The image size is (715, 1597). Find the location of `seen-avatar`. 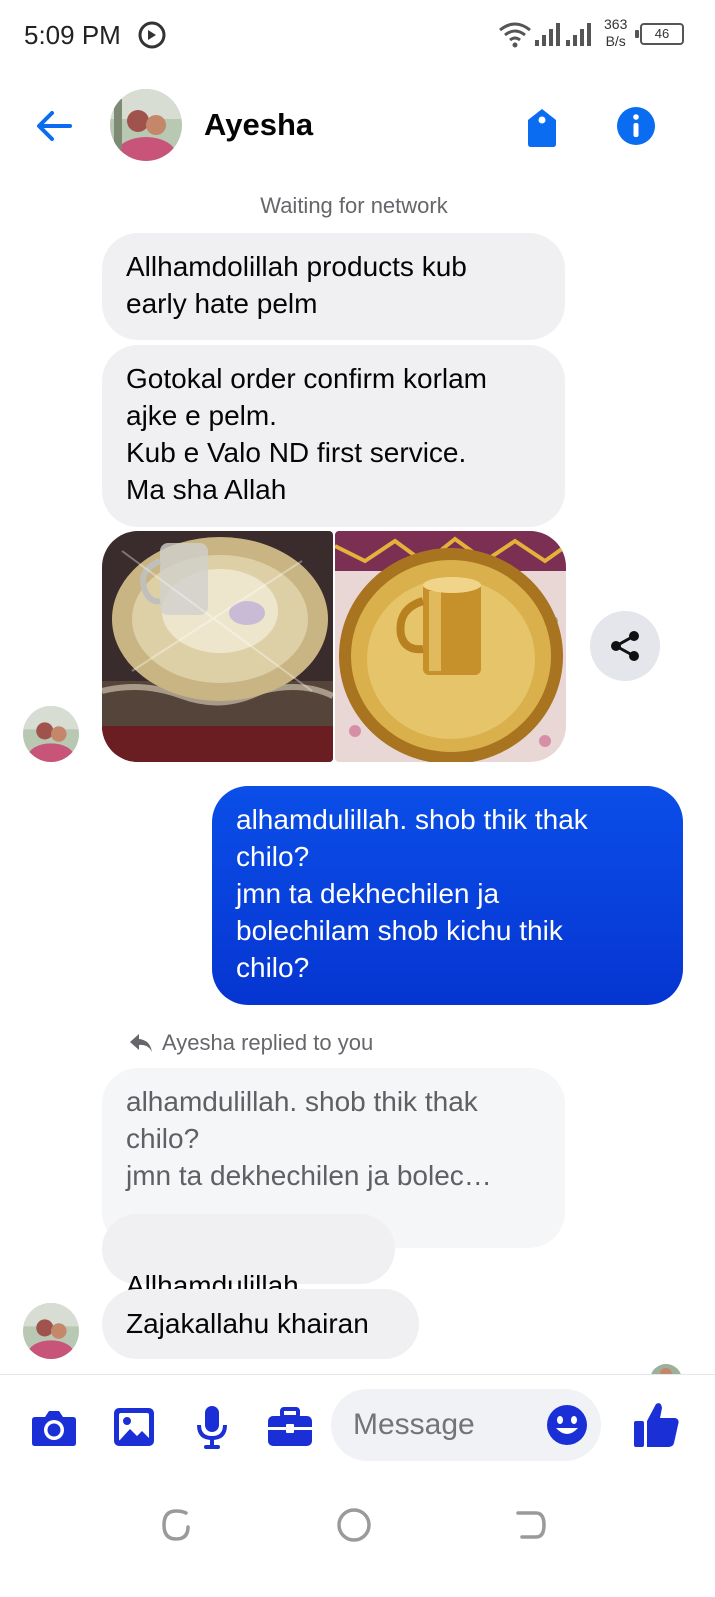

seen-avatar is located at coordinates (666, 1369).